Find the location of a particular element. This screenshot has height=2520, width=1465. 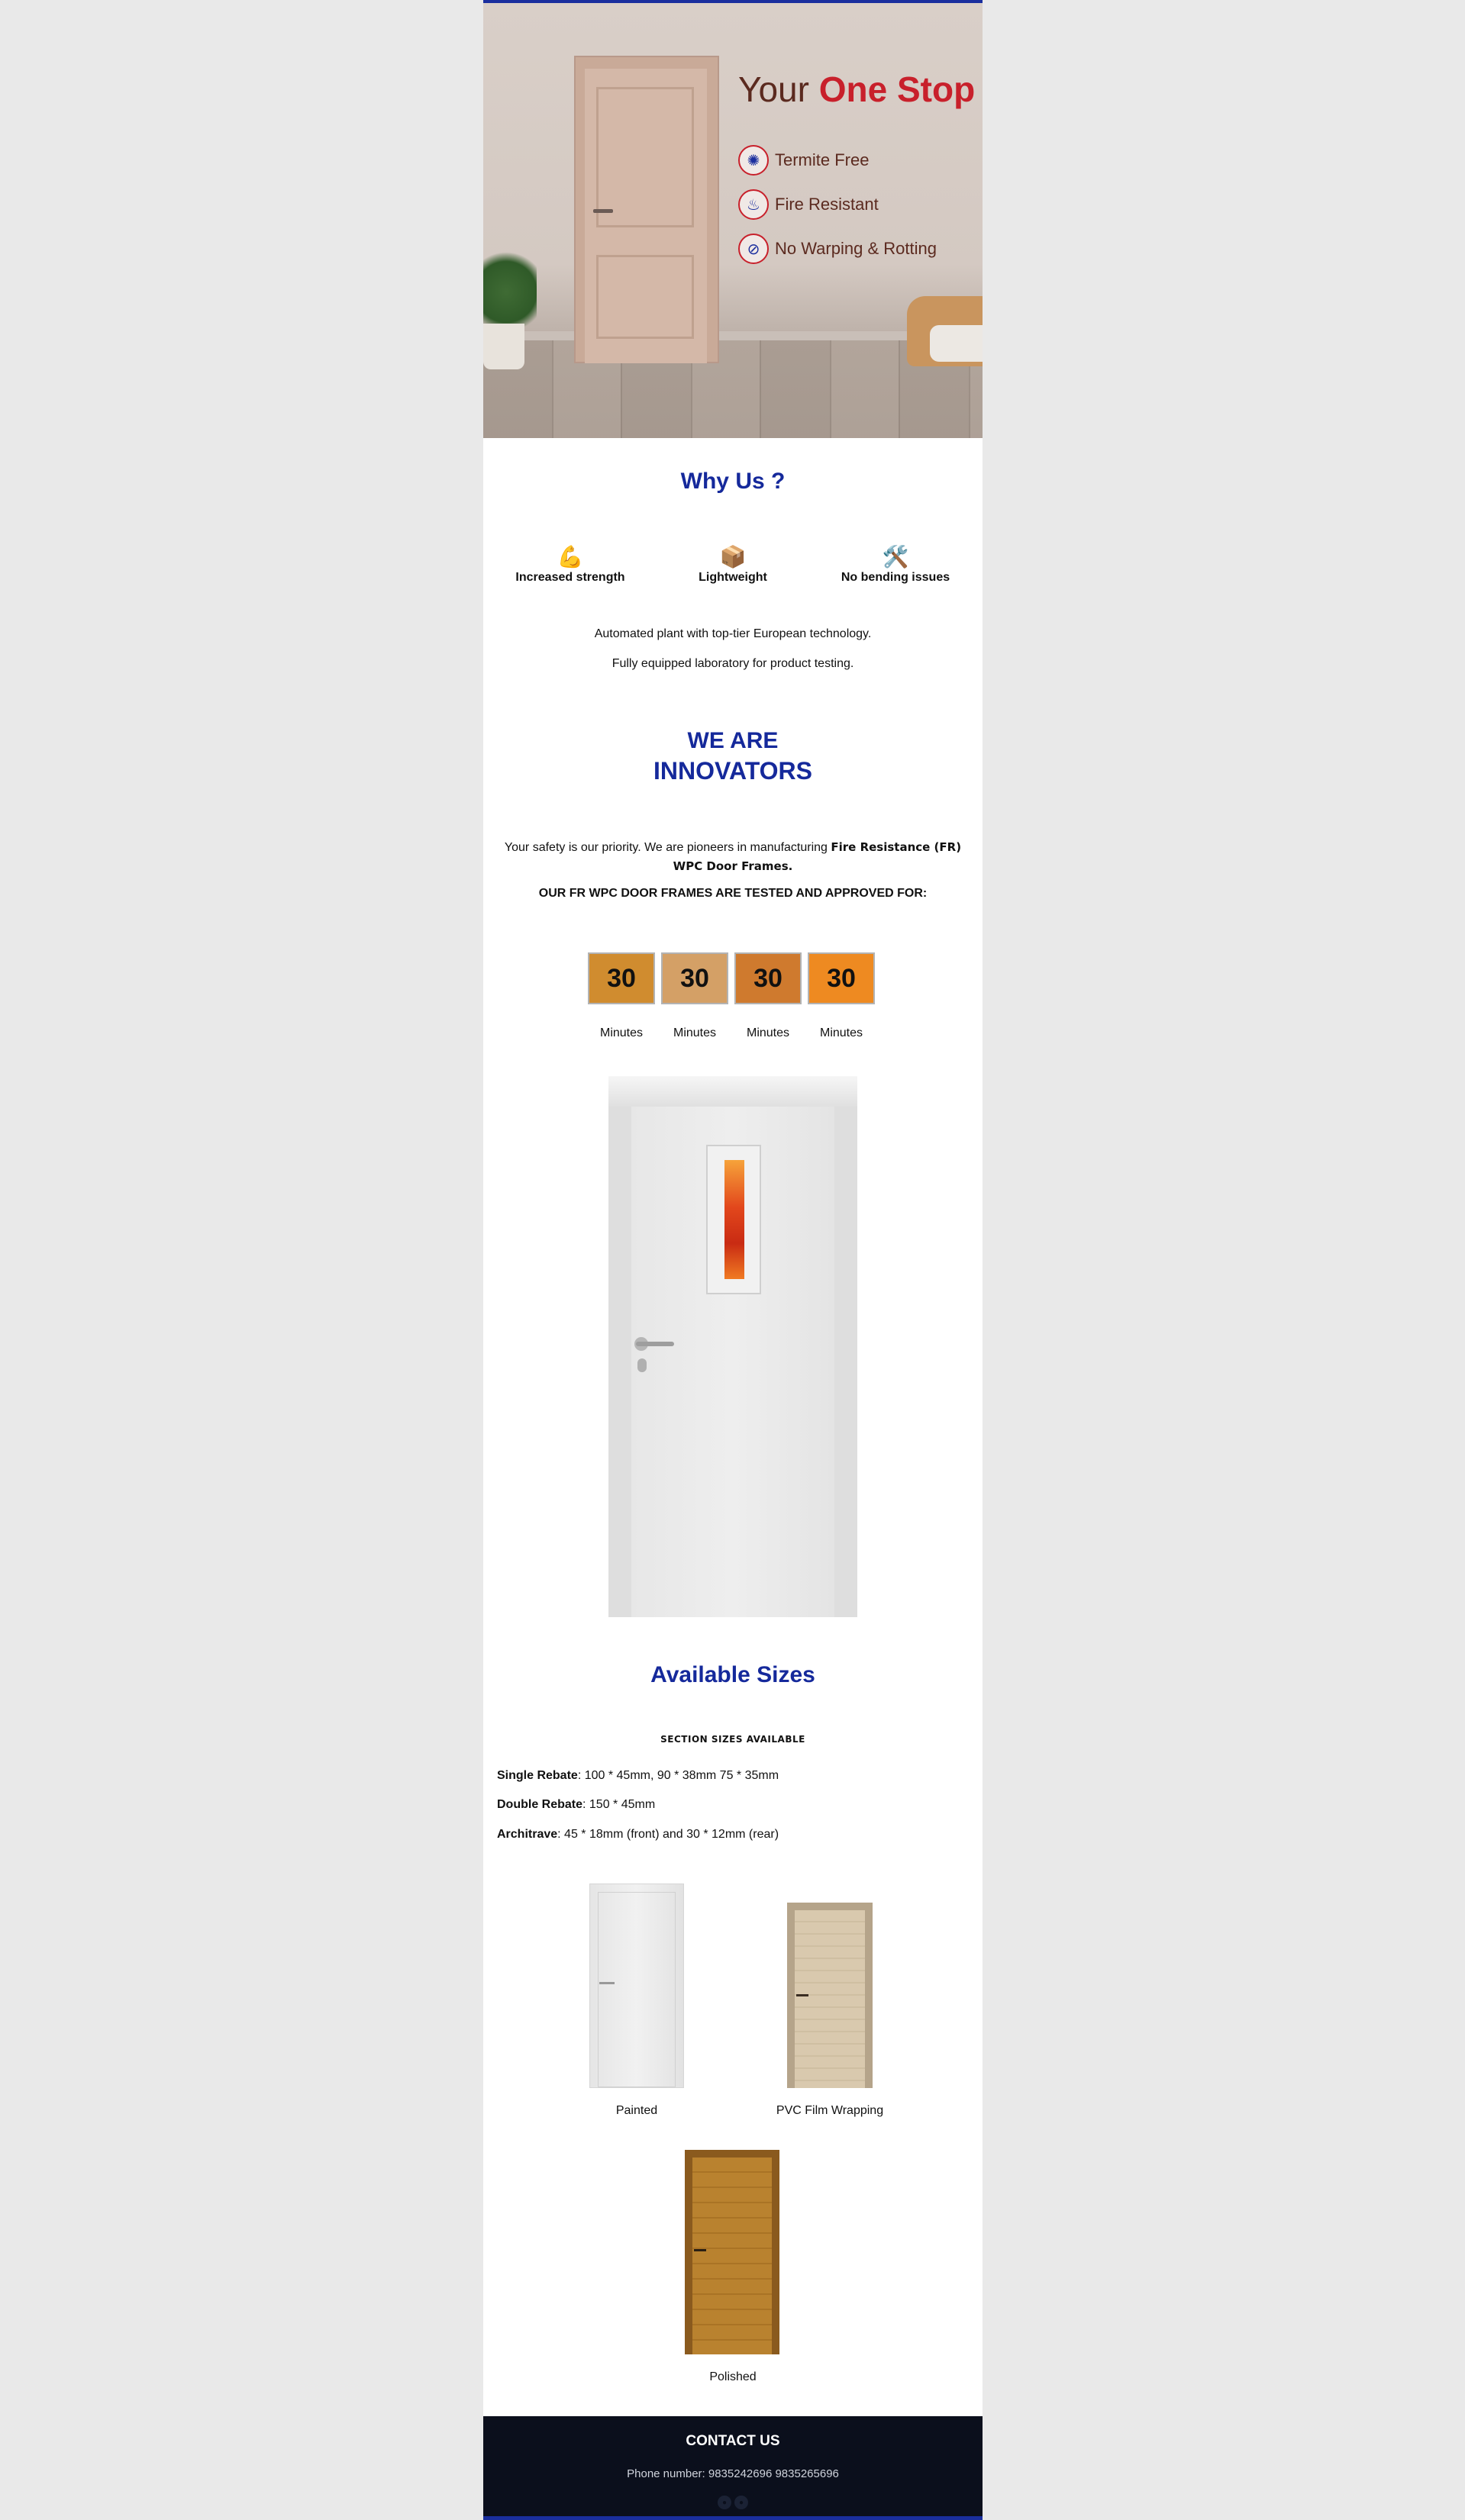

innovators-heading-line2: INNOVATORS is located at coordinates (732, 771).